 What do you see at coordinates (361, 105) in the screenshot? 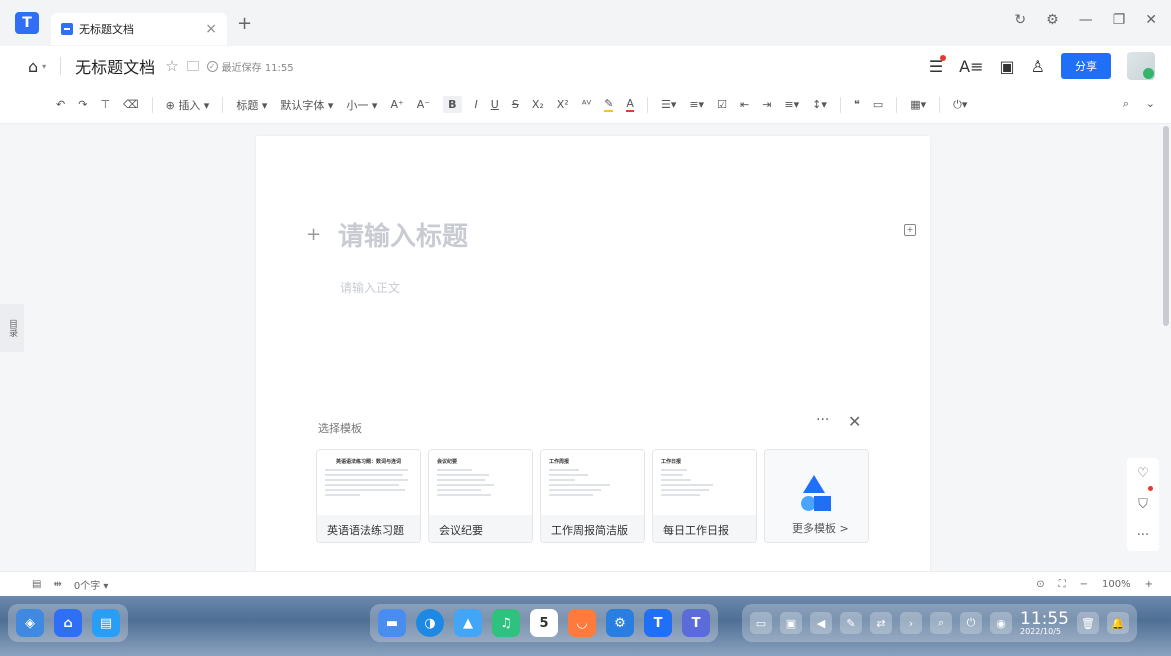
I see `font-size-select: 小一 ▾` at bounding box center [361, 105].